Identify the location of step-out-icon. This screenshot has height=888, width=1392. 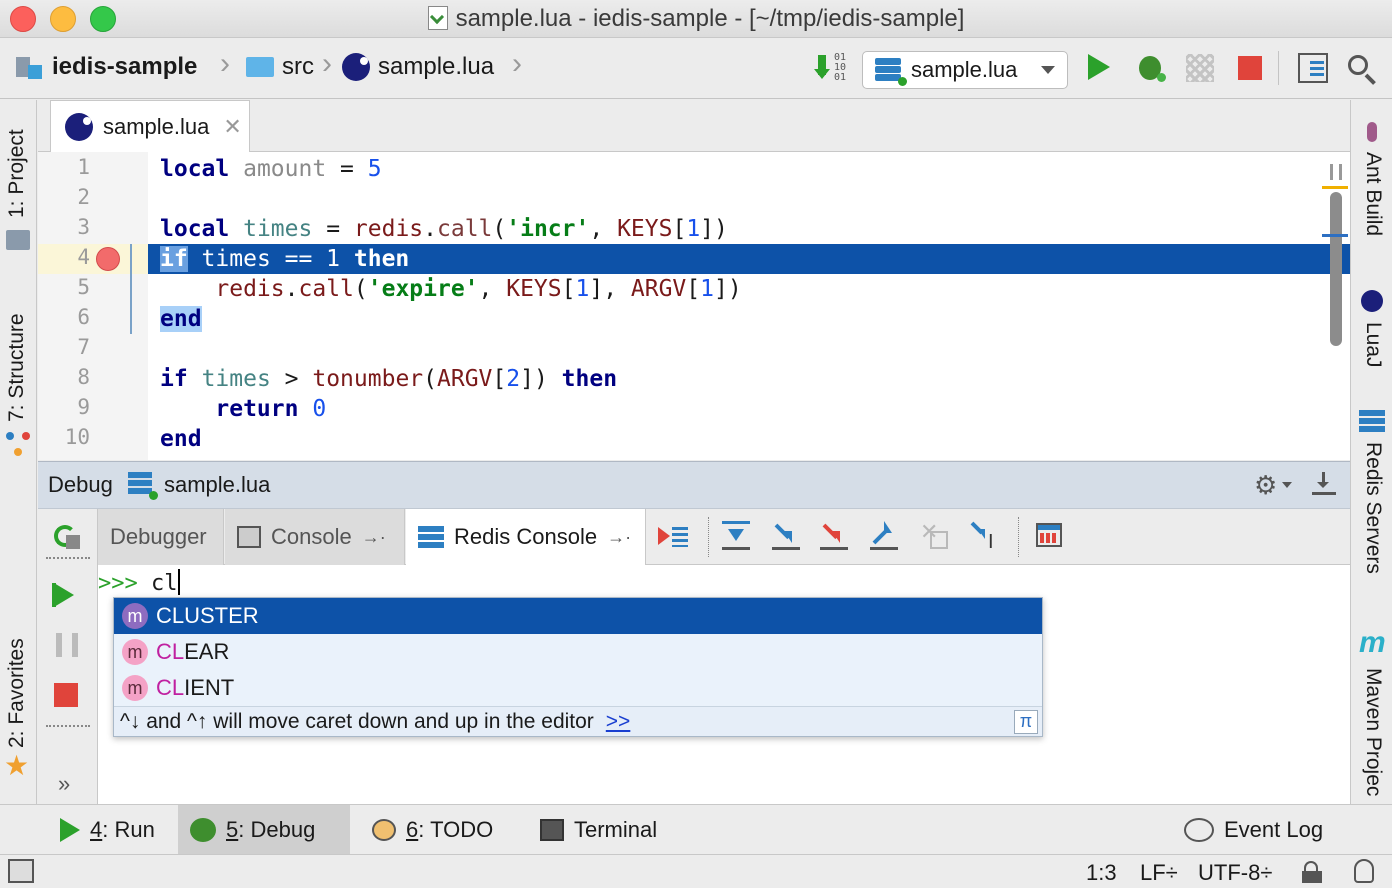
(884, 537).